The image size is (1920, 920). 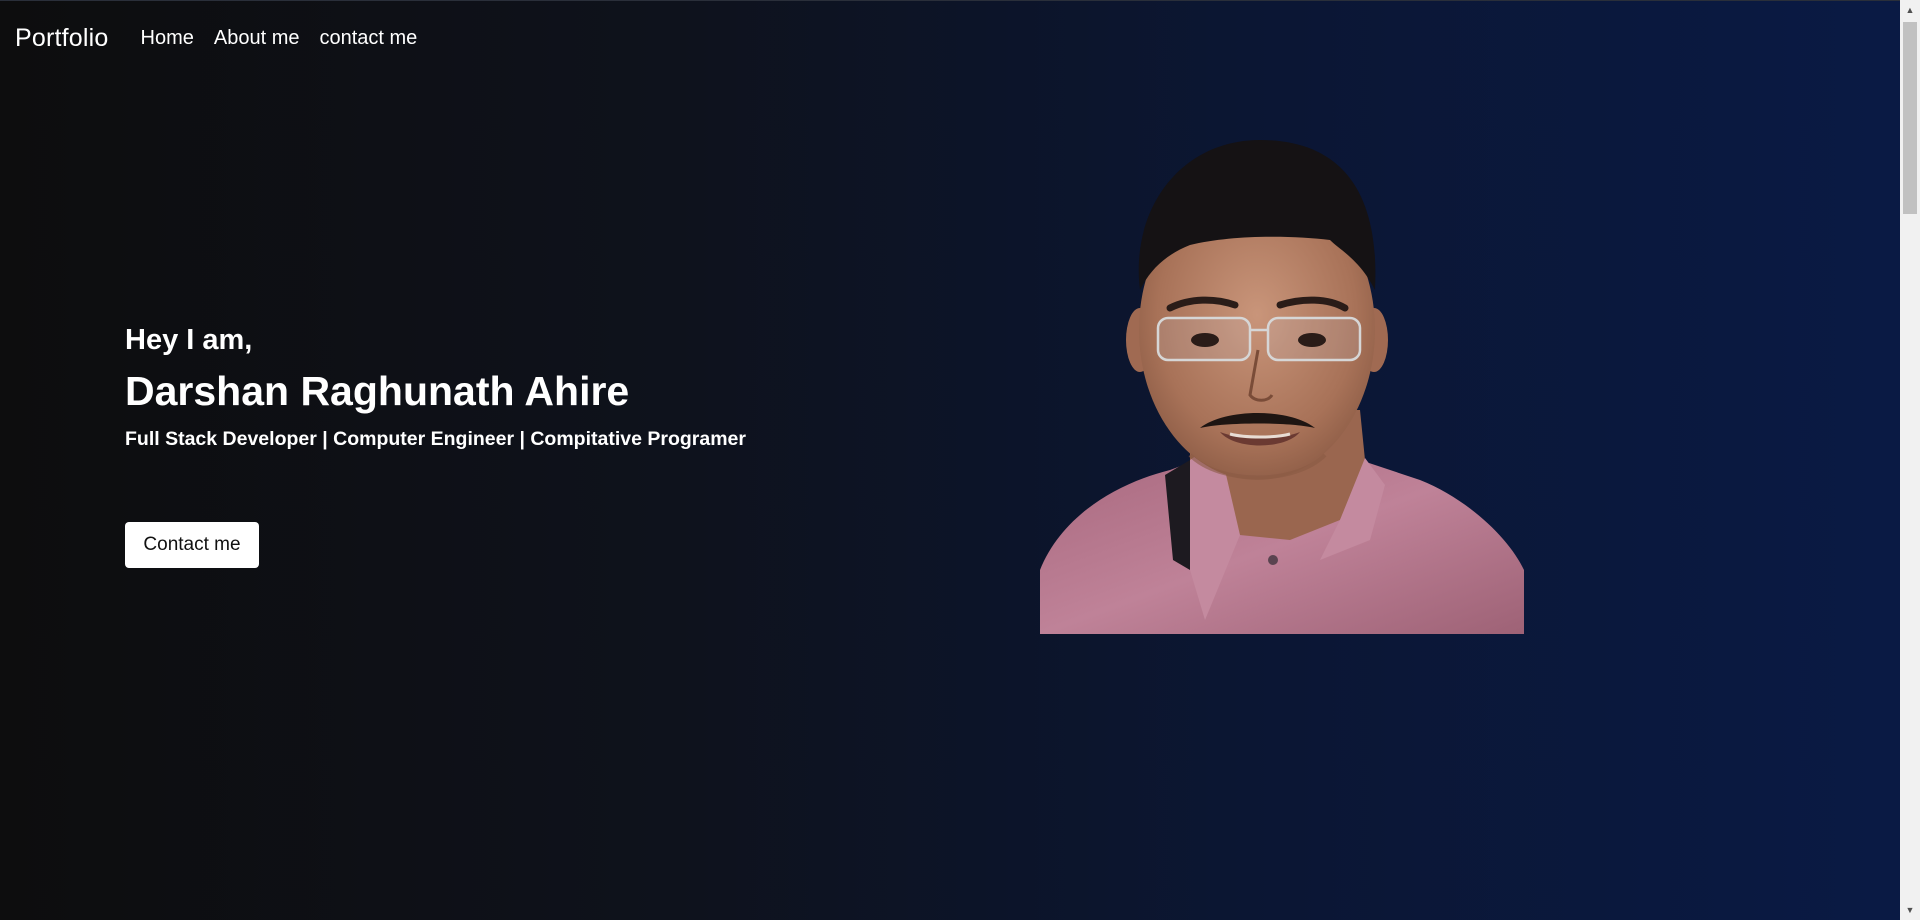 What do you see at coordinates (257, 38) in the screenshot?
I see `nav-link-about: About me` at bounding box center [257, 38].